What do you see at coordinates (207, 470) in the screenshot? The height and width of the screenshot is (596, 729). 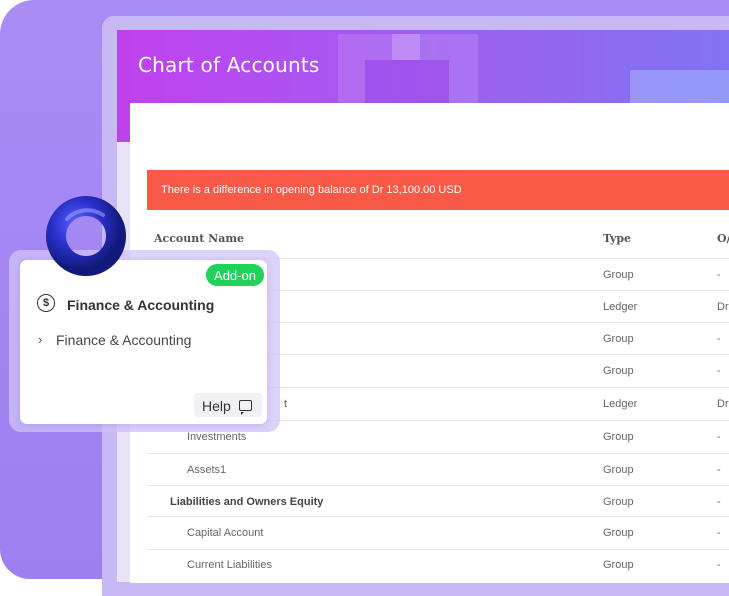 I see `account-name: Assets1` at bounding box center [207, 470].